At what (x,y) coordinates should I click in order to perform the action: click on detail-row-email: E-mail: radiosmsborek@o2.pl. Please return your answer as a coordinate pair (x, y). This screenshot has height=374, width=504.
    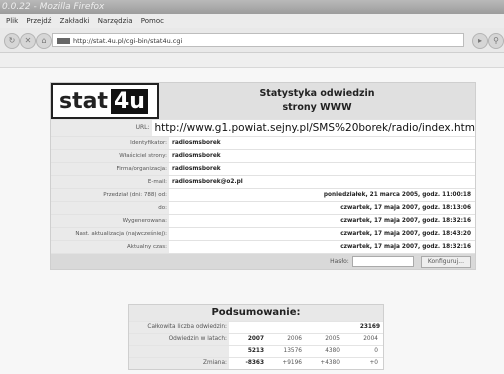
    Looking at the image, I should click on (263, 181).